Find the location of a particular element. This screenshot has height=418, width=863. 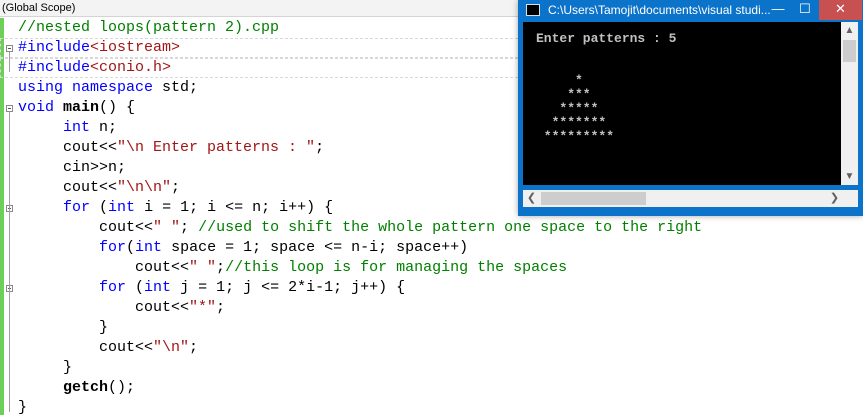

code-line: cout<<"\n"; is located at coordinates (431, 348).